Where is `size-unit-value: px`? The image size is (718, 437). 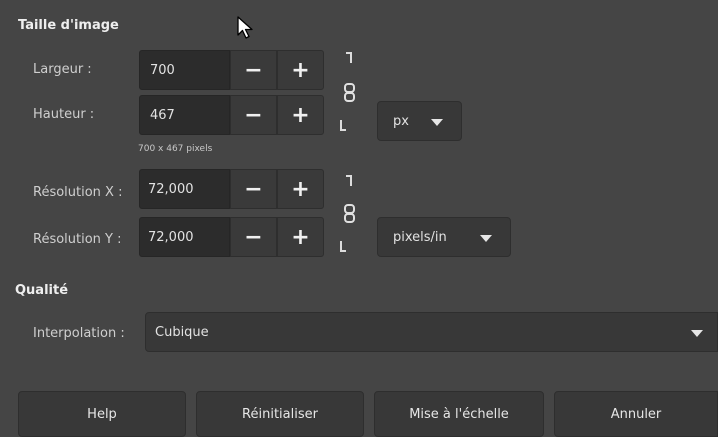
size-unit-value: px is located at coordinates (401, 121).